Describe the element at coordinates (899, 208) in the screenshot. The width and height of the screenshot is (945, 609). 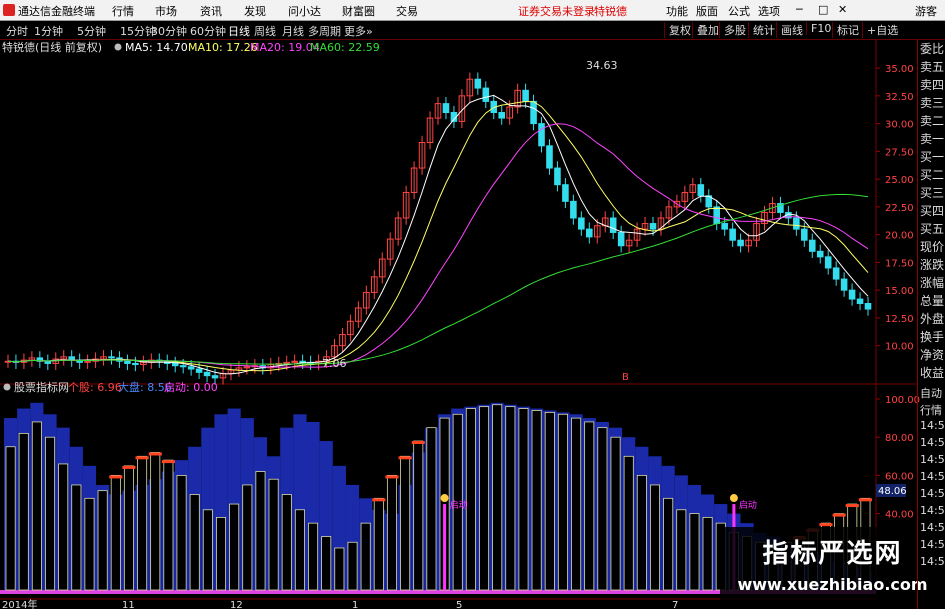
I see `price-tick-label: 22.50` at that location.